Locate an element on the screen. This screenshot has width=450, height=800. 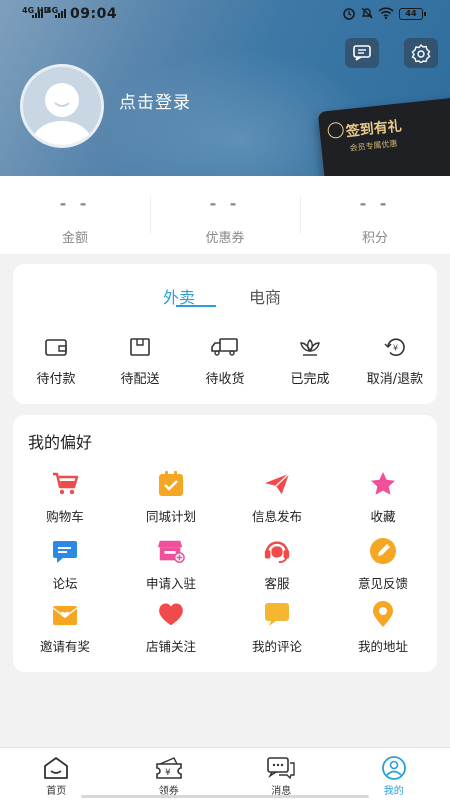
order-pending-payment: 待付款 is located at coordinates (56, 361).